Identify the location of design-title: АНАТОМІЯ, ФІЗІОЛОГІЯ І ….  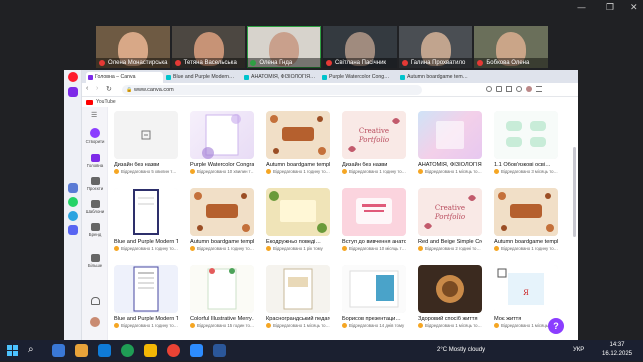
(450, 165).